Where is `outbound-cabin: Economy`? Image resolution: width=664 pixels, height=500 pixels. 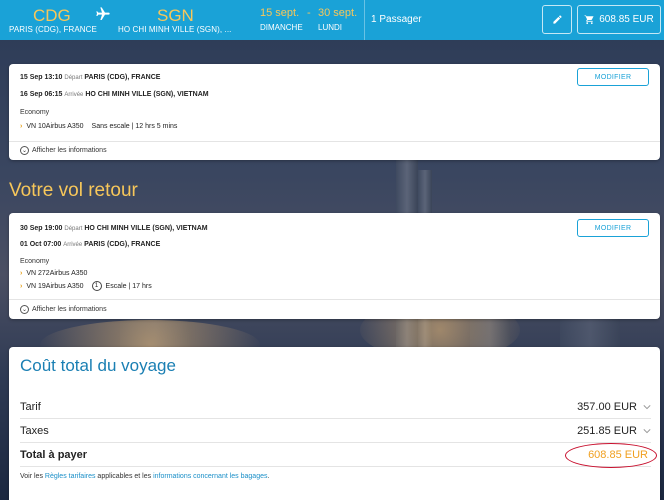 outbound-cabin: Economy is located at coordinates (35, 112).